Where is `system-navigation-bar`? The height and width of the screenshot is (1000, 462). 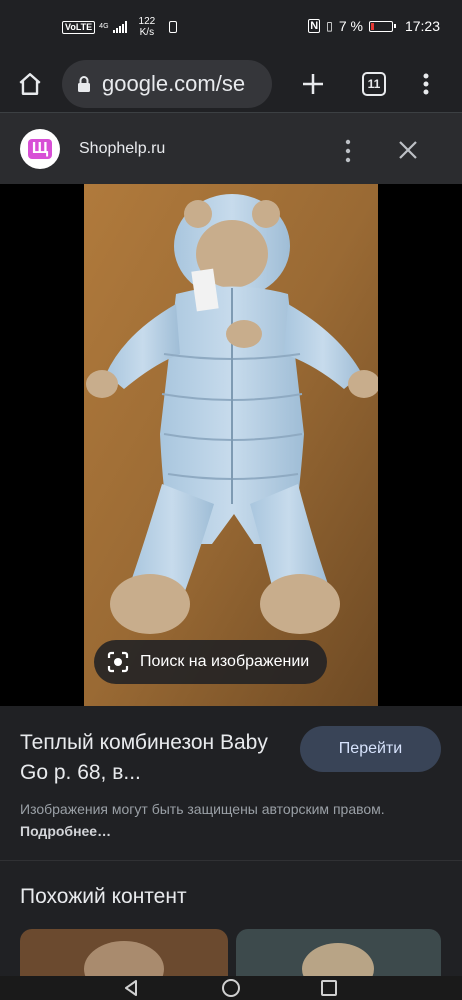 system-navigation-bar is located at coordinates (231, 988).